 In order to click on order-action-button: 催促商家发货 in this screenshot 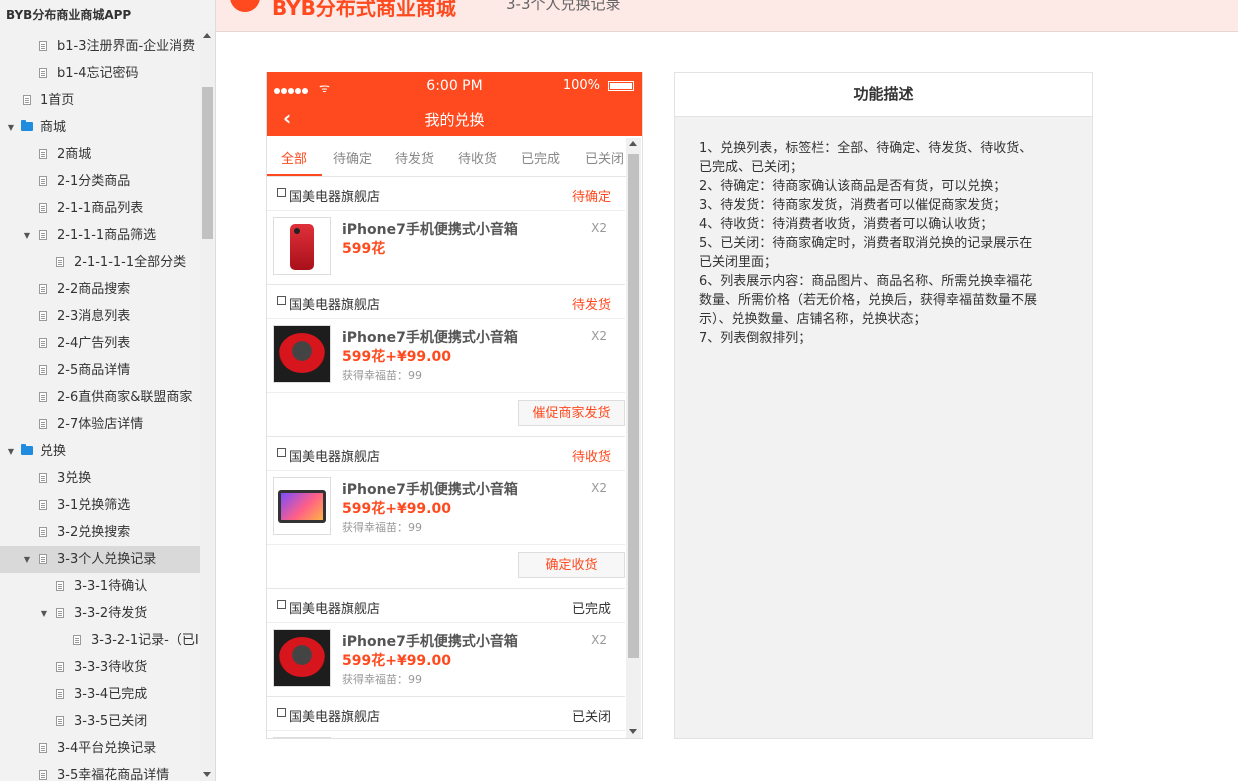, I will do `click(571, 413)`.